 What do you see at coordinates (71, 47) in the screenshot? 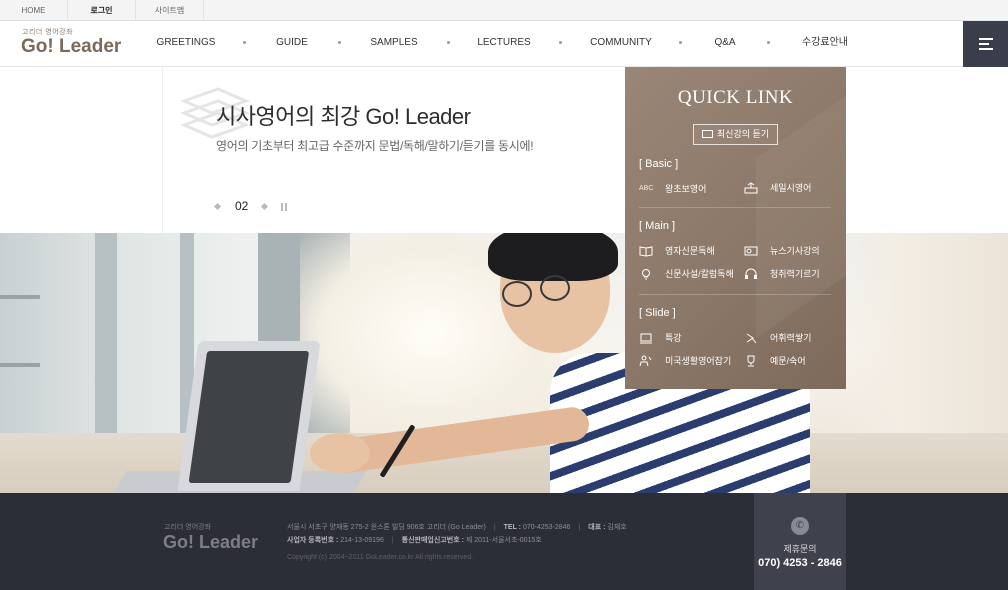
I see `site-logo: Go! Leader` at bounding box center [71, 47].